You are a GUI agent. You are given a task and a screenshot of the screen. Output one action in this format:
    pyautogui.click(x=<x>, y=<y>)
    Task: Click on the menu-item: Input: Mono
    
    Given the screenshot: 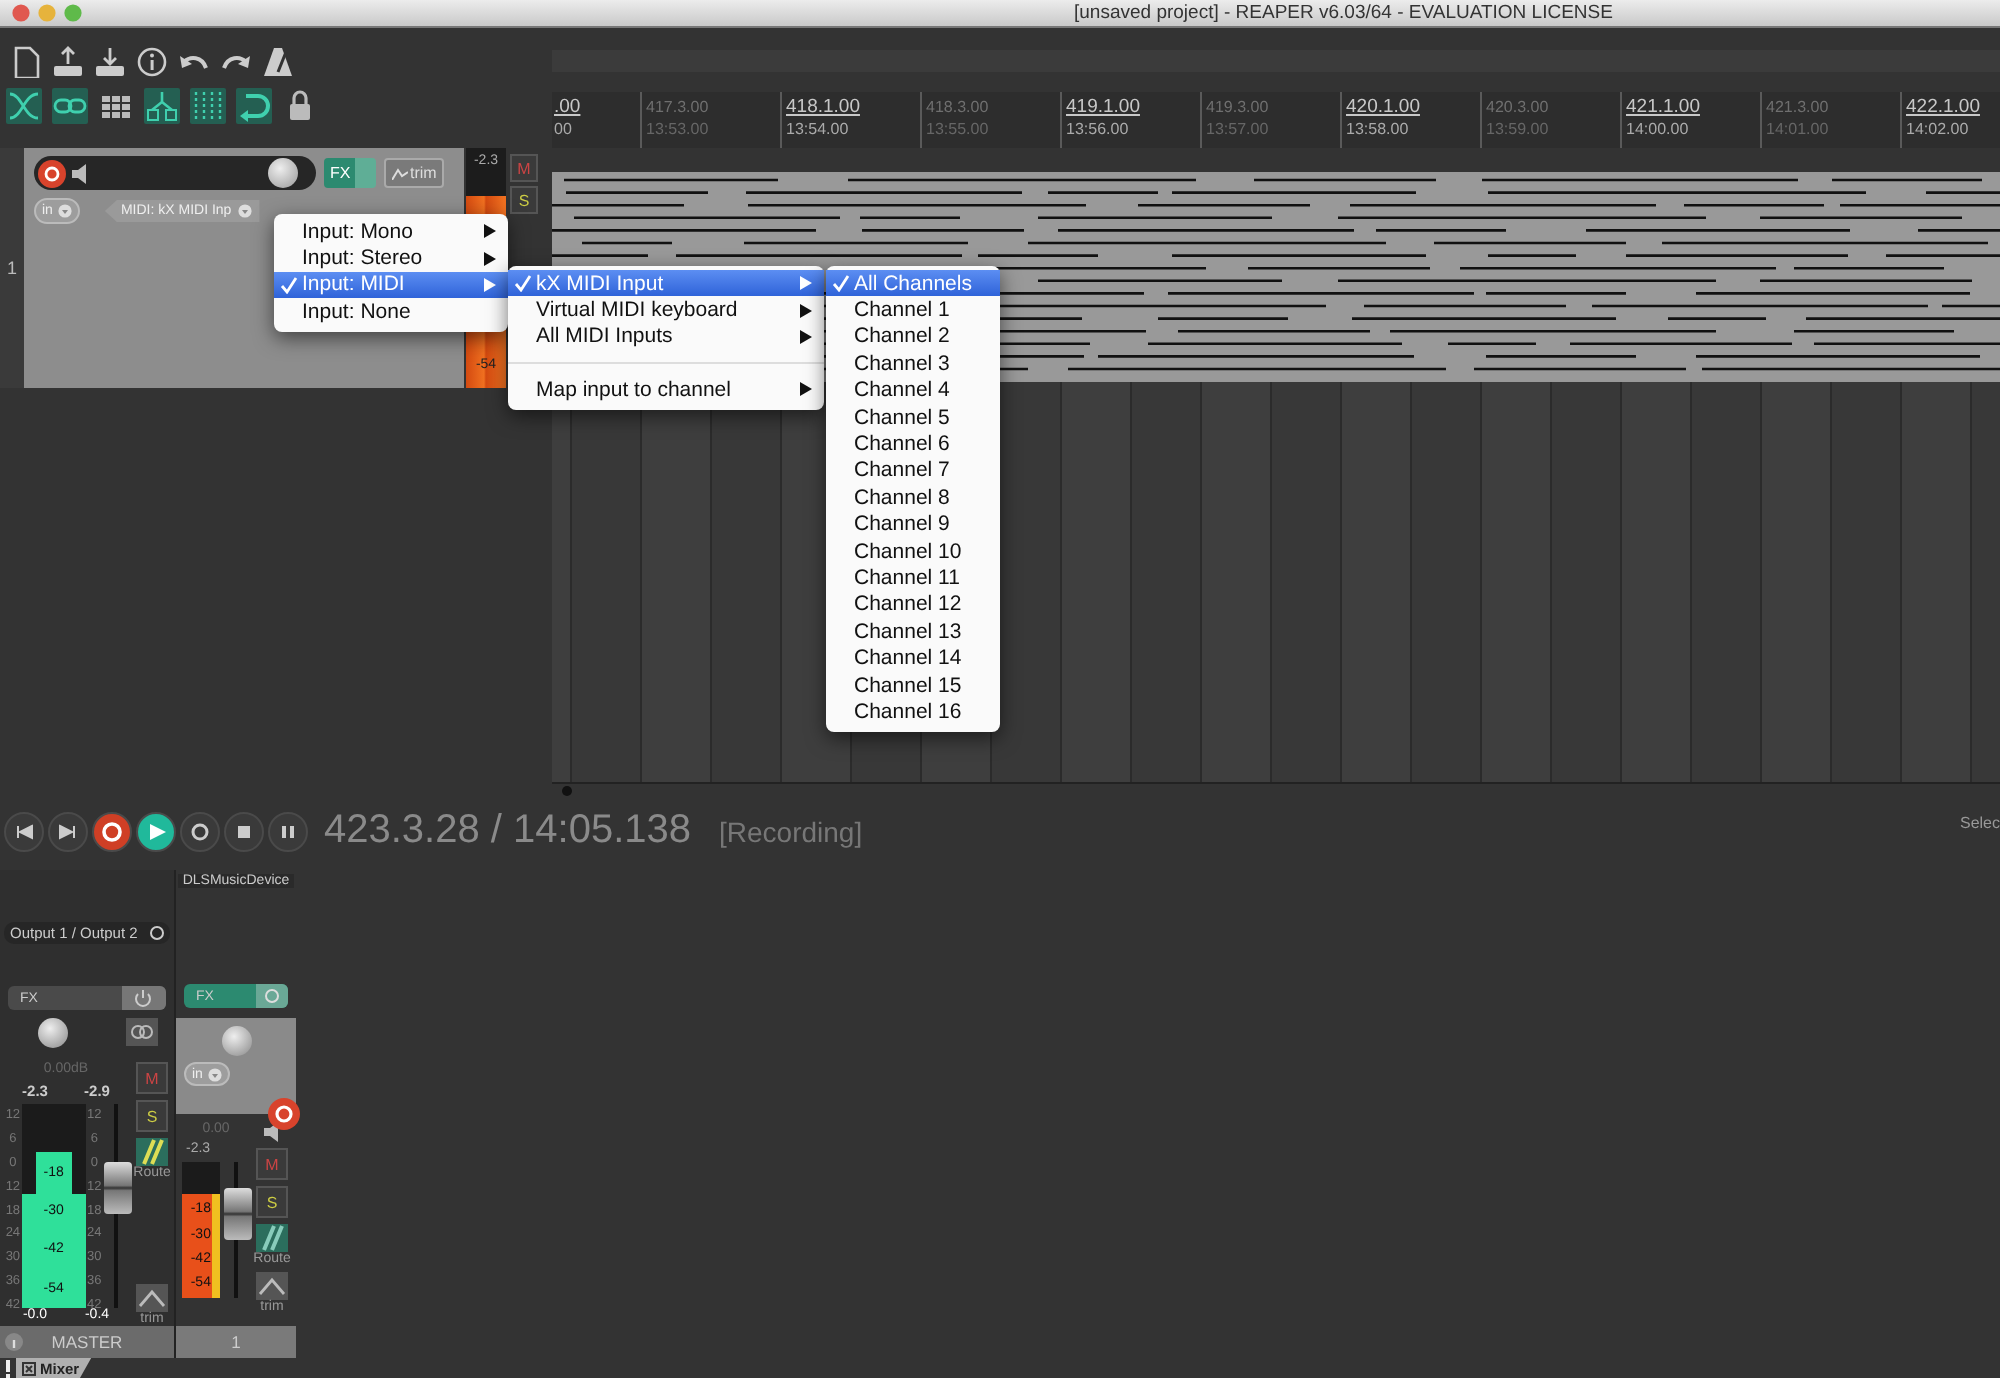 What is the action you would take?
    pyautogui.click(x=391, y=231)
    